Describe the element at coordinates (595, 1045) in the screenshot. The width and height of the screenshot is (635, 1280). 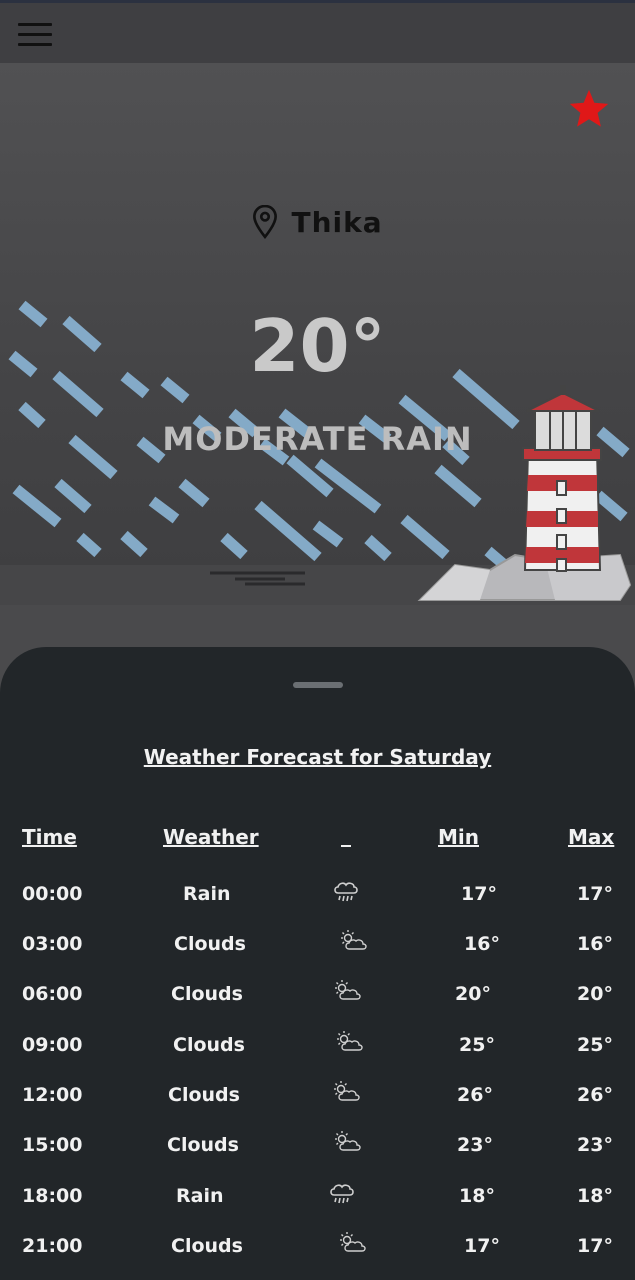
I see `forecast-max: 25°` at that location.